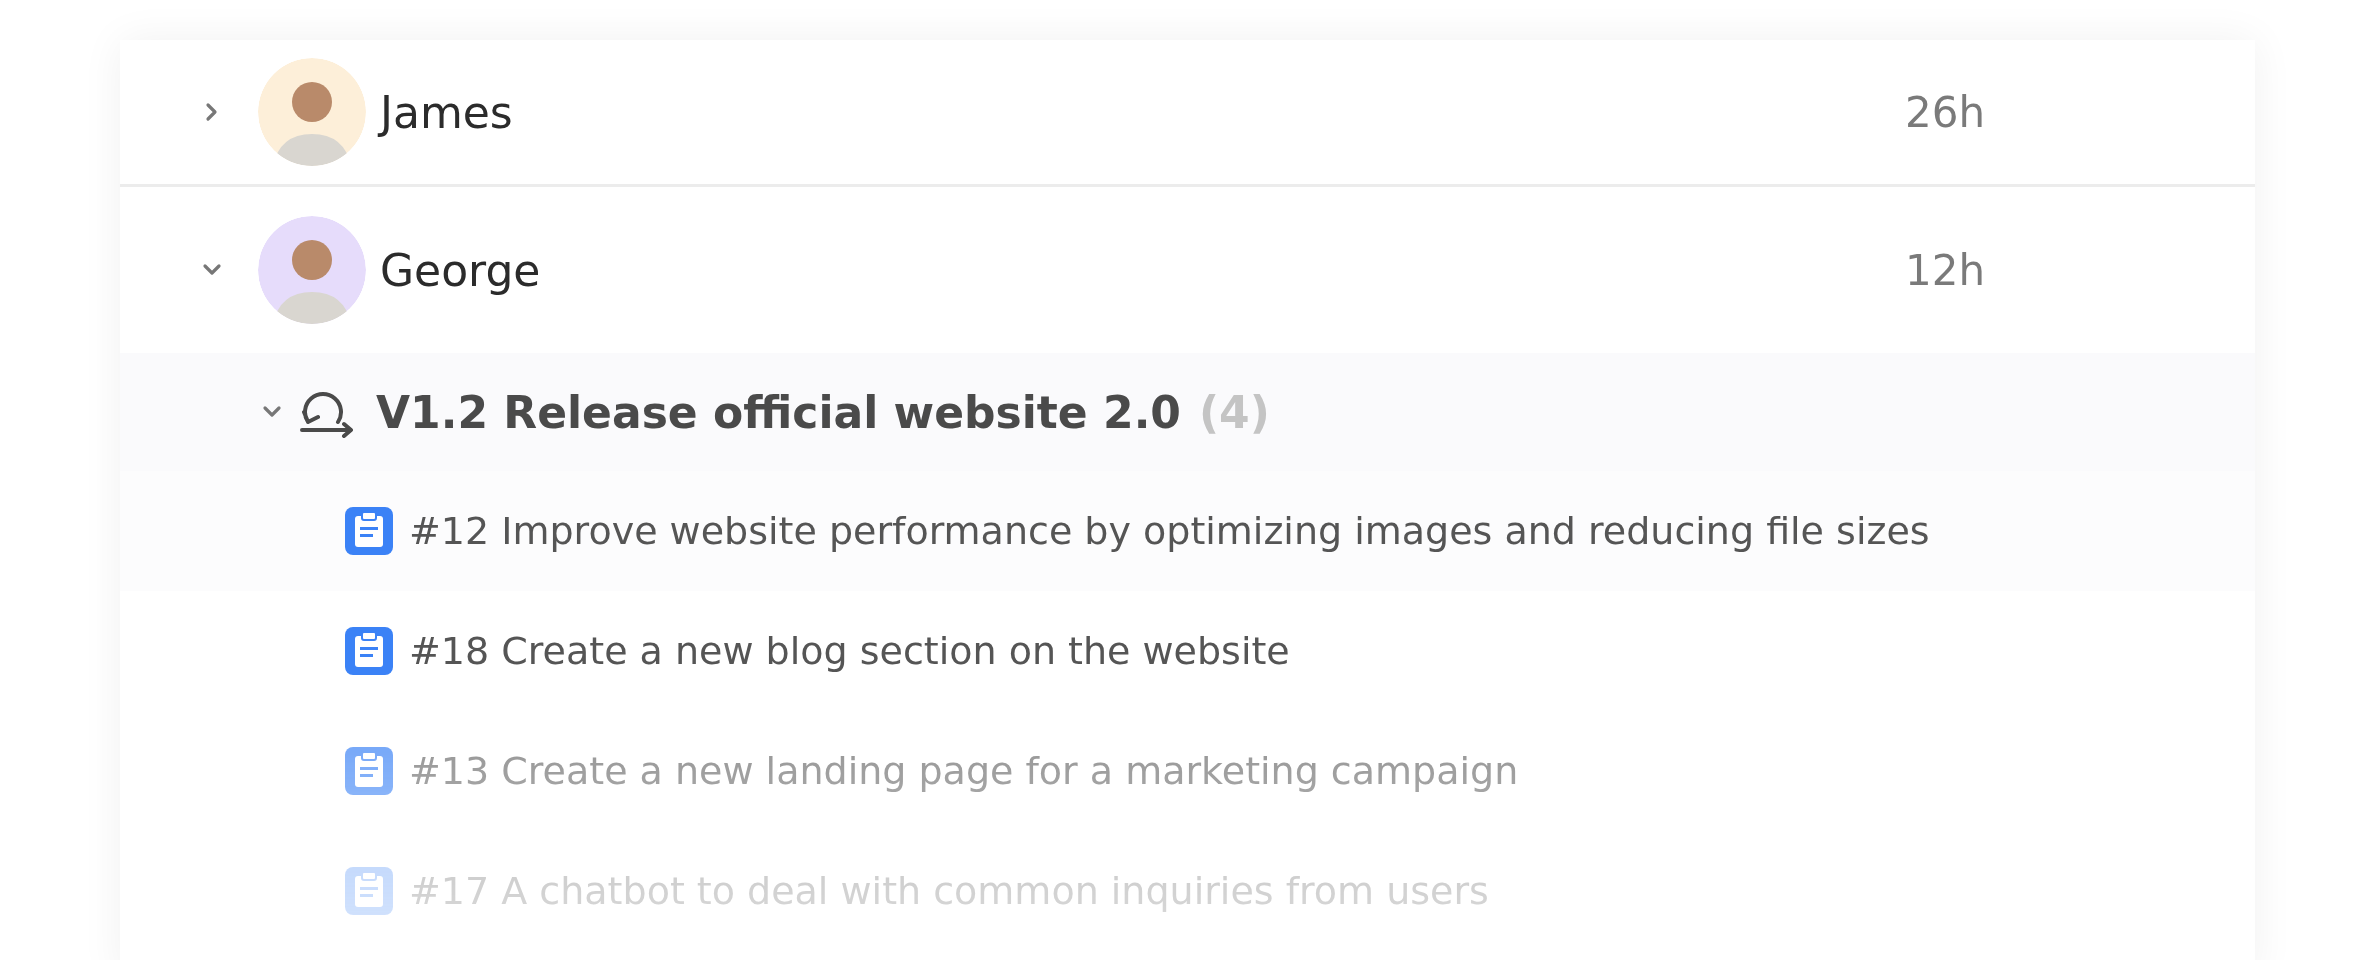  I want to click on hours-total: 12h, so click(1944, 270).